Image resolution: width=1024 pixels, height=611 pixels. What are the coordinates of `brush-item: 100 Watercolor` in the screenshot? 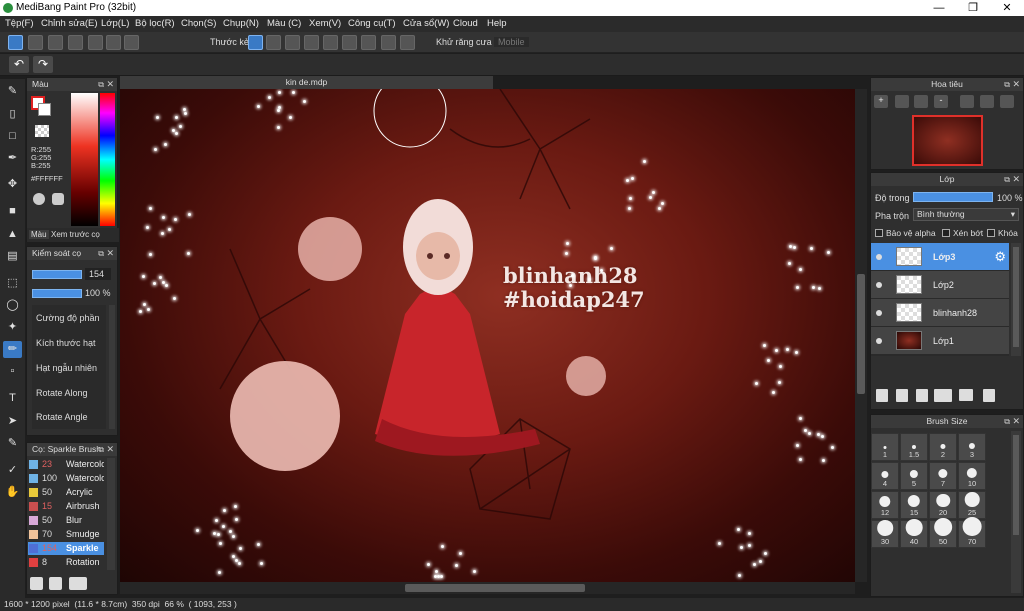 It's located at (66, 478).